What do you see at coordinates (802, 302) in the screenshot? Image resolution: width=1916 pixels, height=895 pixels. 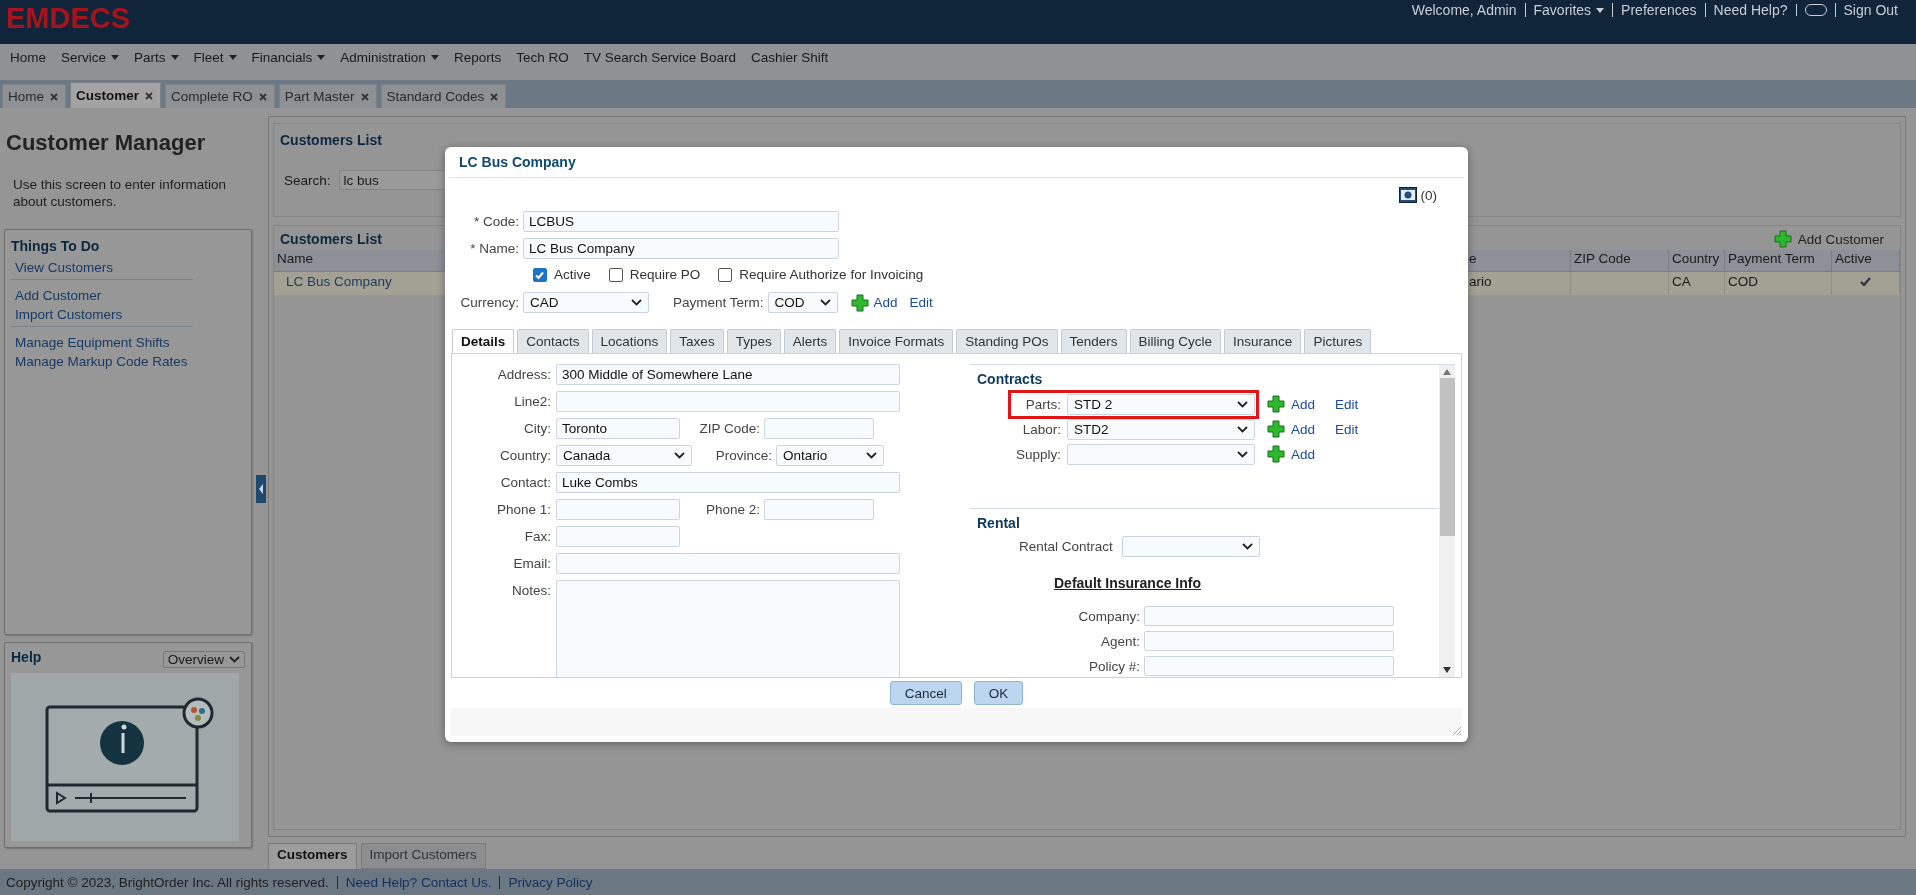 I see `payment-term-select: COD` at bounding box center [802, 302].